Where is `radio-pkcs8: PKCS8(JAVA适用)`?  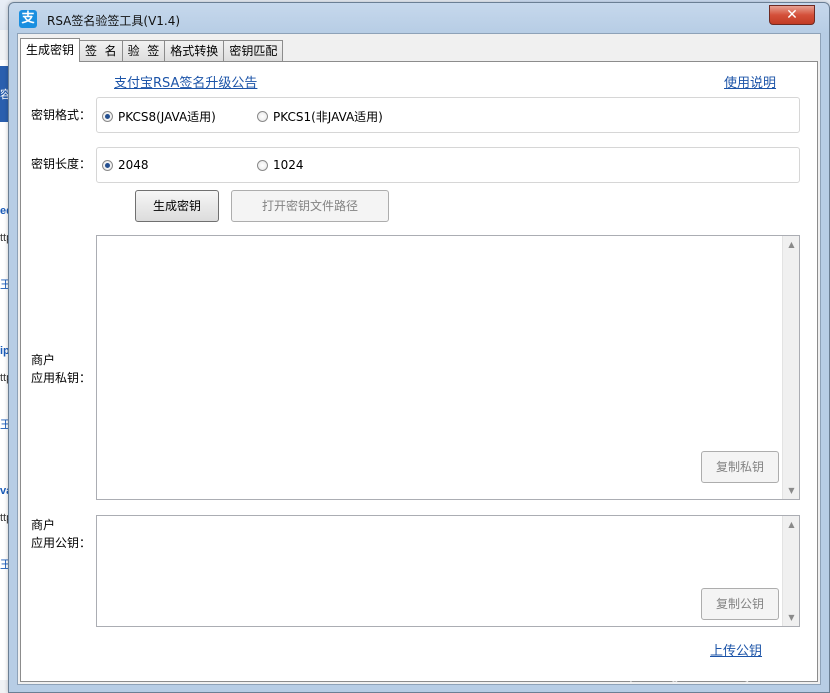 radio-pkcs8: PKCS8(JAVA适用) is located at coordinates (159, 116).